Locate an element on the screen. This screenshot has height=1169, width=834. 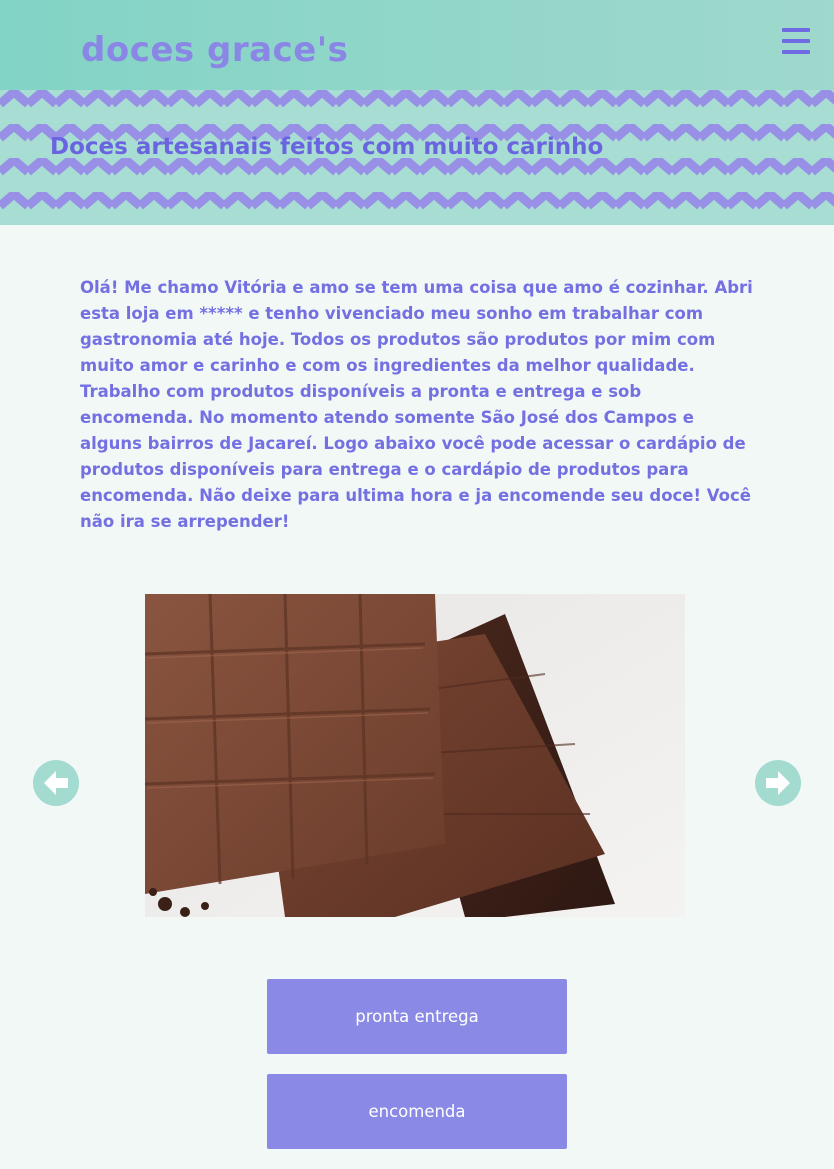
encomenda-button: encomenda is located at coordinates (417, 1111).